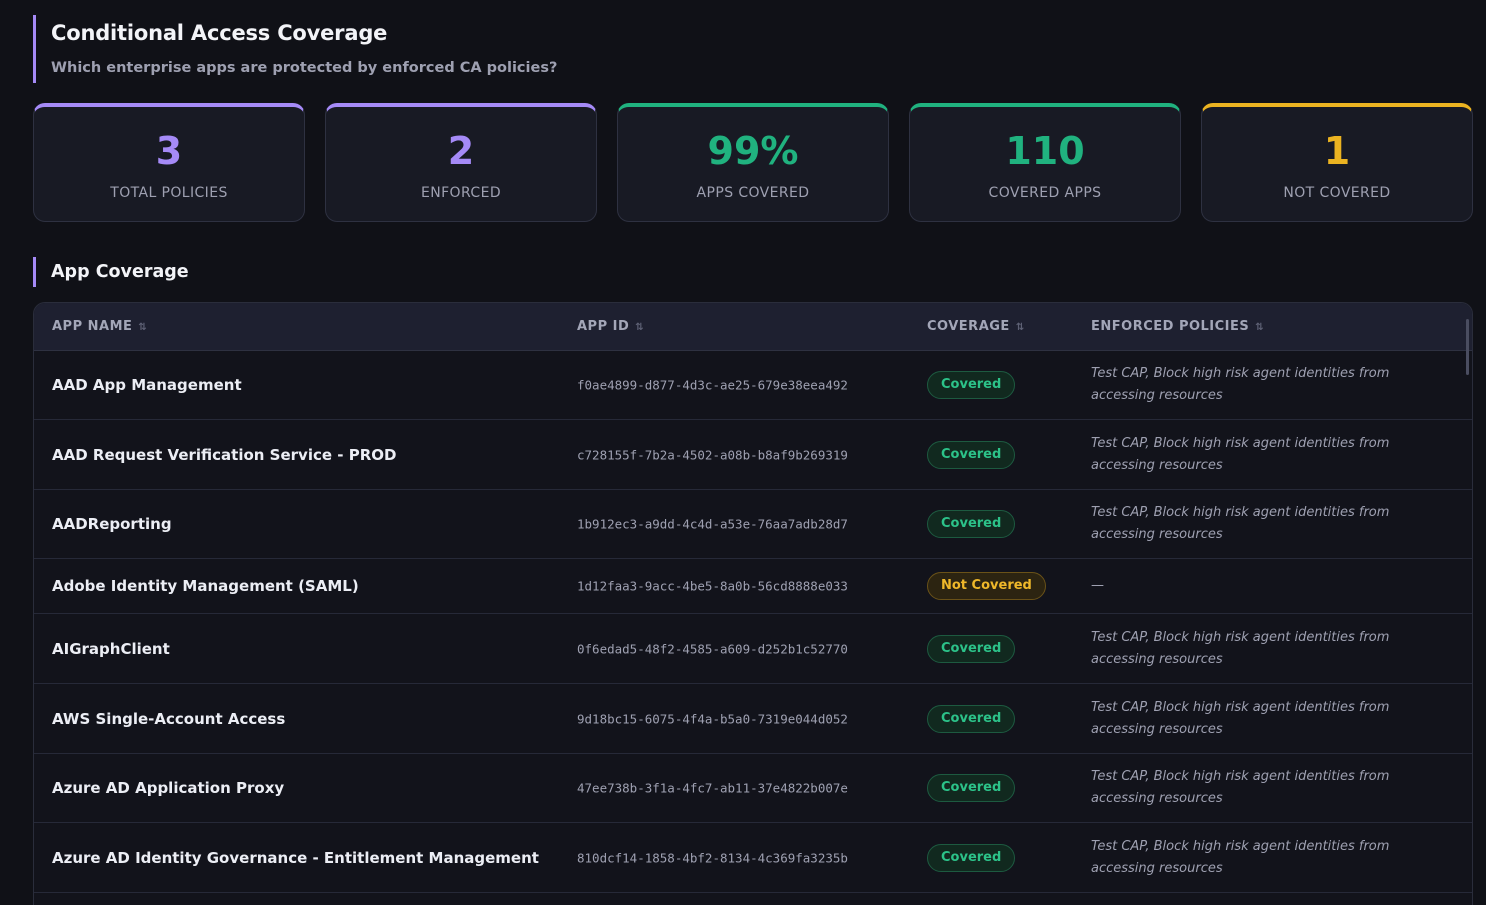 Image resolution: width=1486 pixels, height=905 pixels. I want to click on enforced-policies: —, so click(1097, 585).